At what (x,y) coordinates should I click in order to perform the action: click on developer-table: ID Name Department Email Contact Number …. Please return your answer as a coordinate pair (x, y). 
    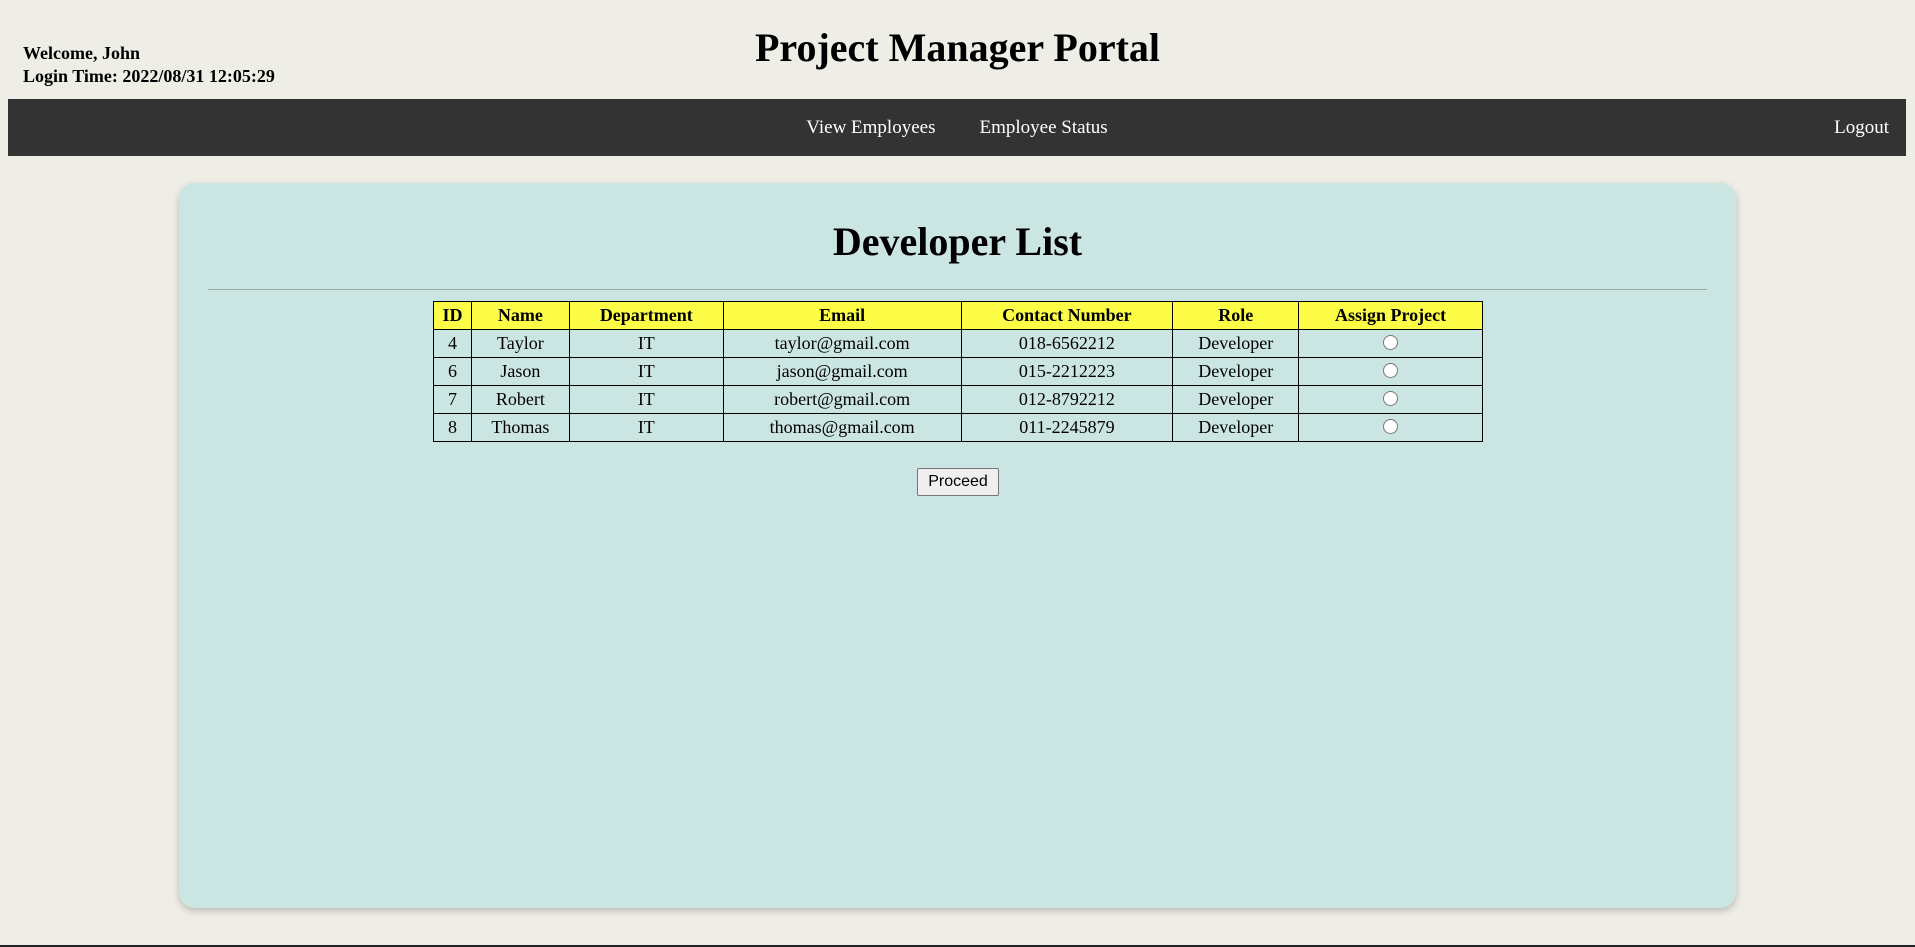
    Looking at the image, I should click on (958, 371).